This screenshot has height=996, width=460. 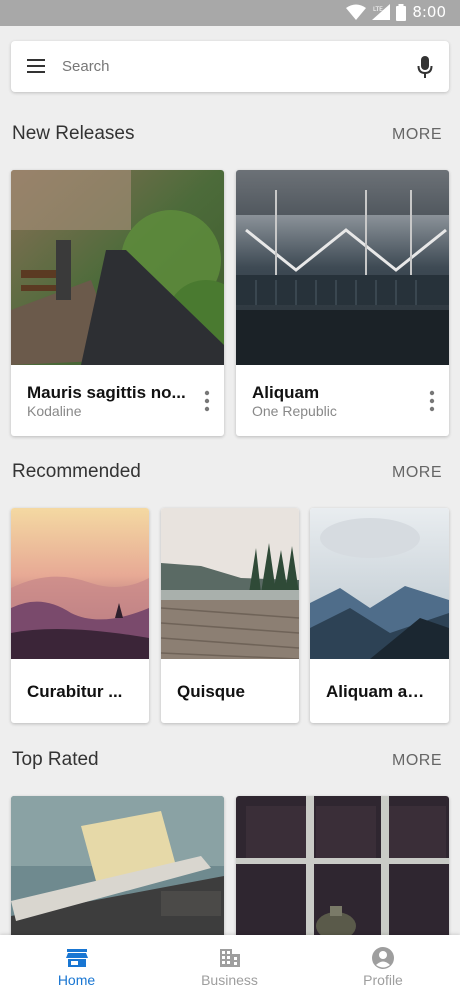 I want to click on nav-label-home: Home, so click(x=76, y=980).